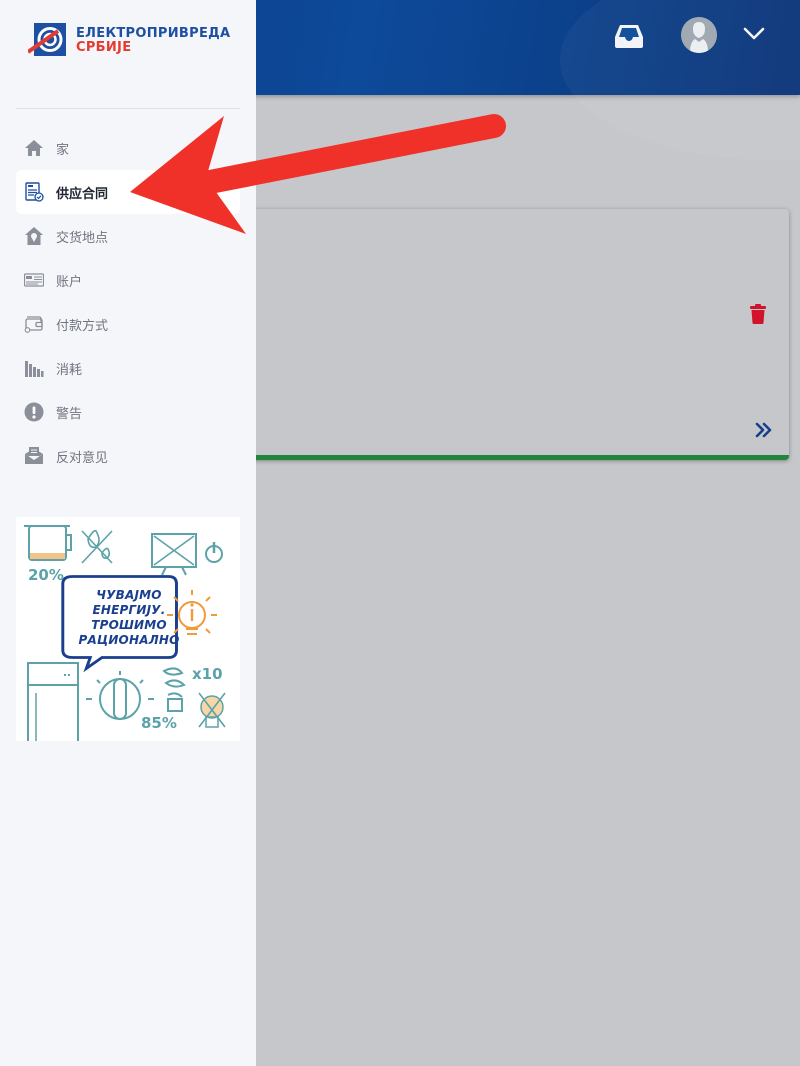 This screenshot has width=800, height=1066. Describe the element at coordinates (133, 42) in the screenshot. I see `brand-logo: ЕЛЕКТРОПРИВРЕДА СРБИЈЕ` at that location.